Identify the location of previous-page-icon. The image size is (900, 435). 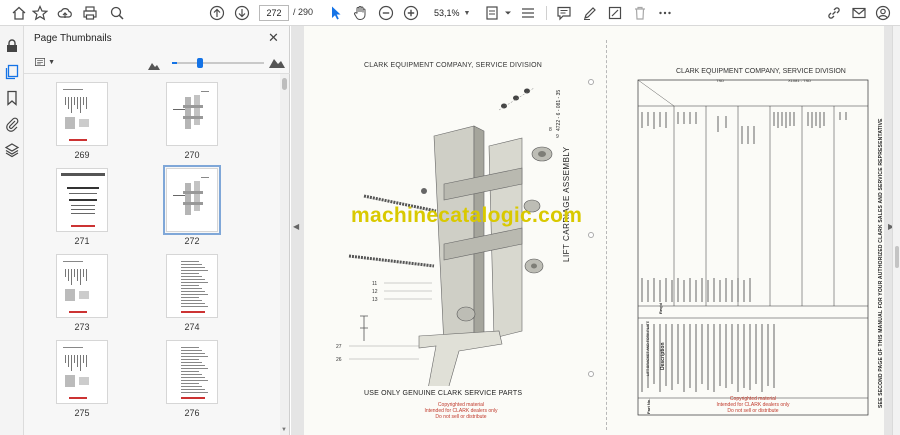
(217, 13).